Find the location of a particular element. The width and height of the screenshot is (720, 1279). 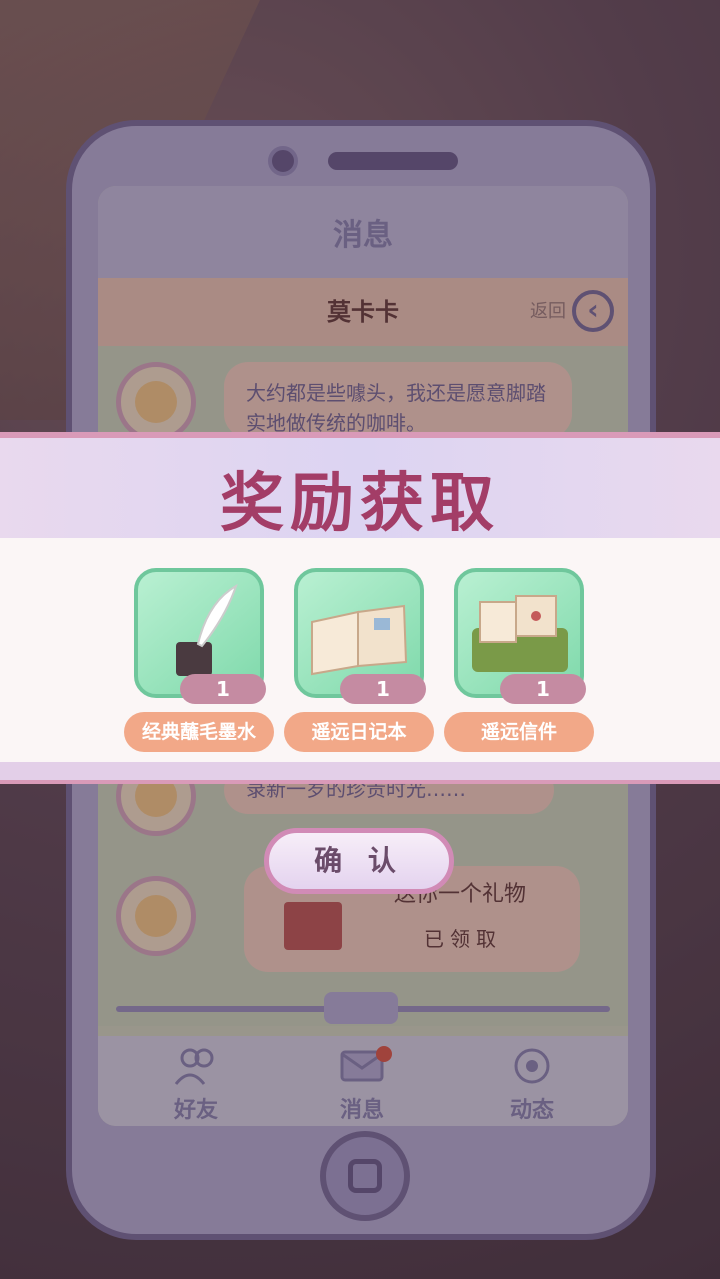

reward-title: 奖励获取 is located at coordinates (360, 504).